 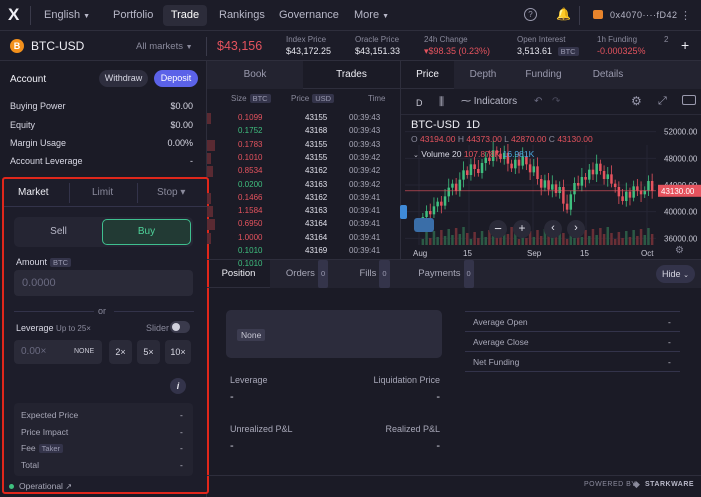 What do you see at coordinates (556, 101) in the screenshot?
I see `redo-icon: ↷` at bounding box center [556, 101].